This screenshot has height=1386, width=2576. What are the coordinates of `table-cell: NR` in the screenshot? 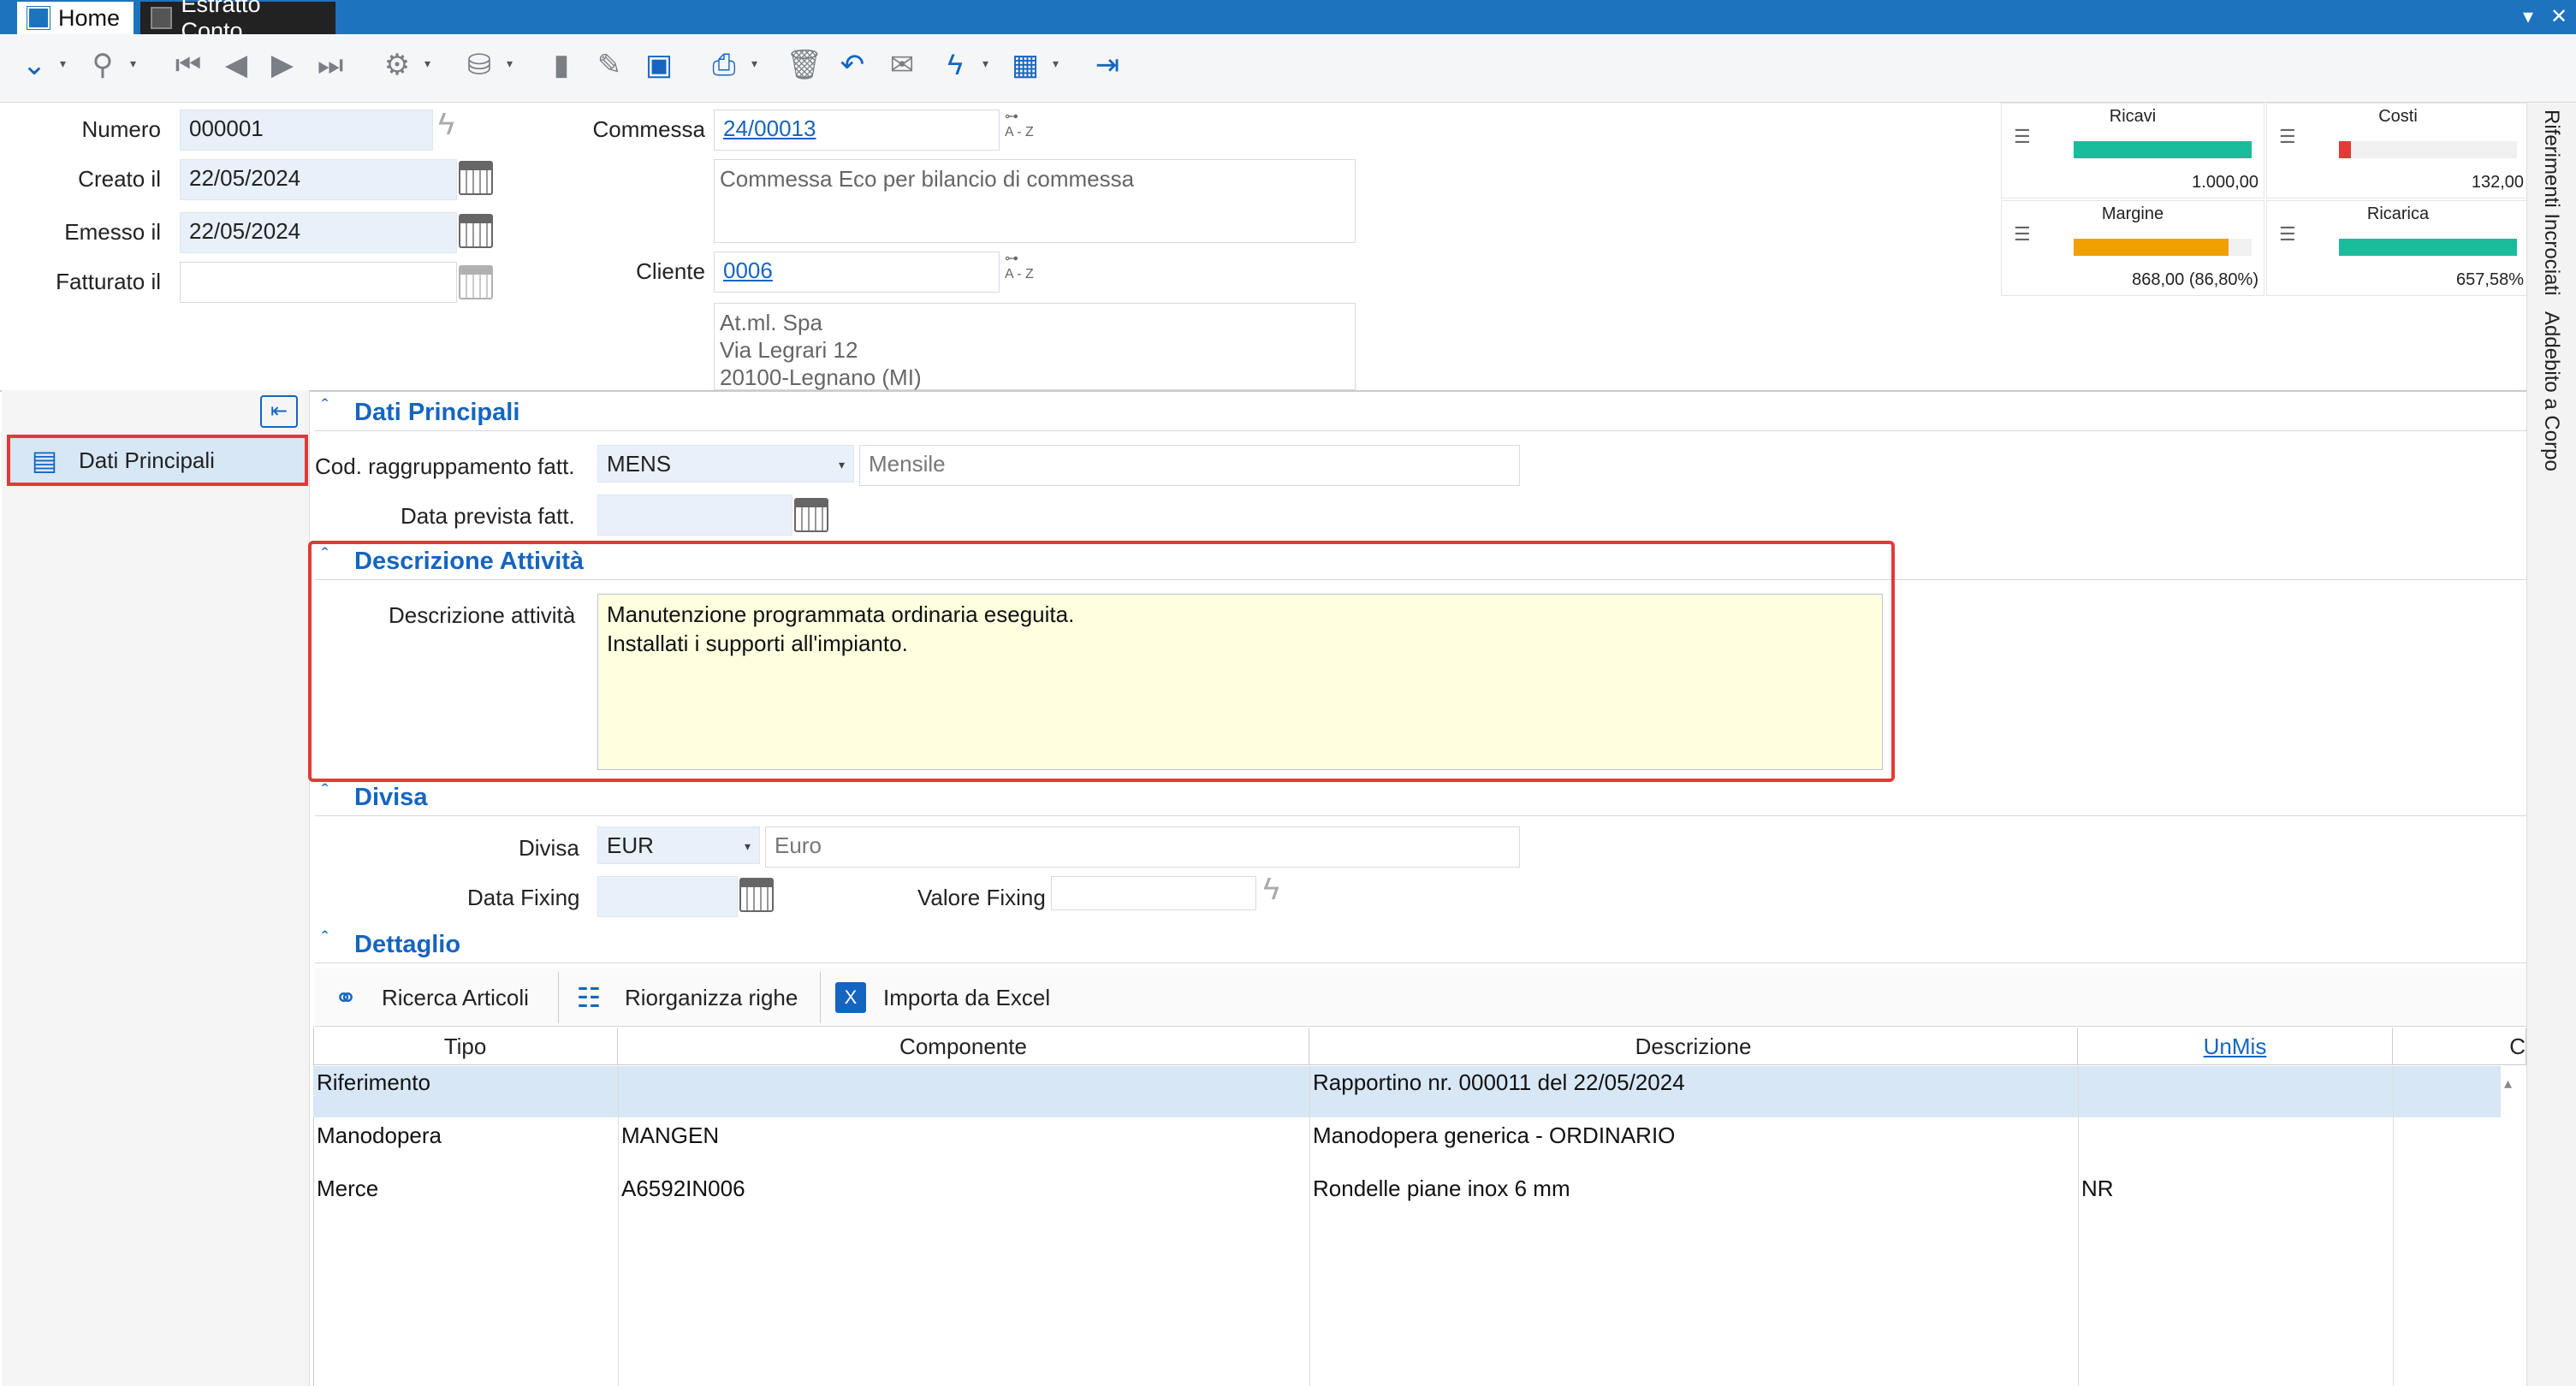 It's located at (2097, 1189).